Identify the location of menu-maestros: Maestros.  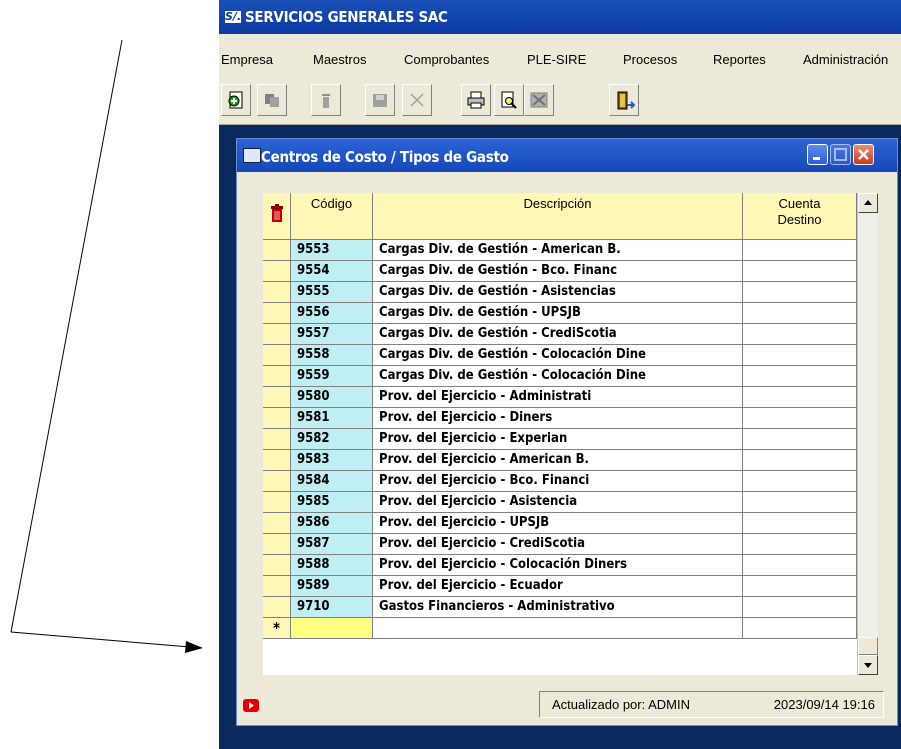
(339, 59).